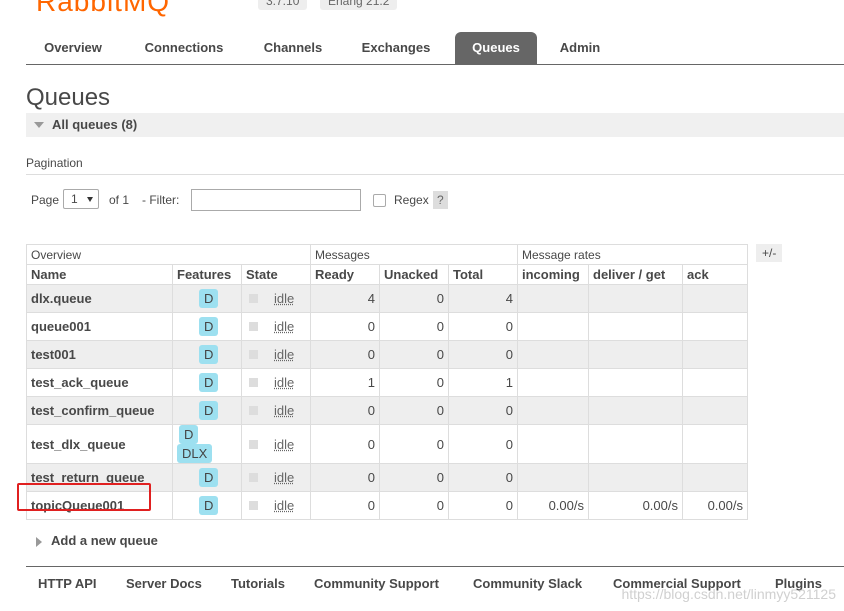  Describe the element at coordinates (67, 583) in the screenshot. I see `footer-link-http-api: HTTP API` at that location.